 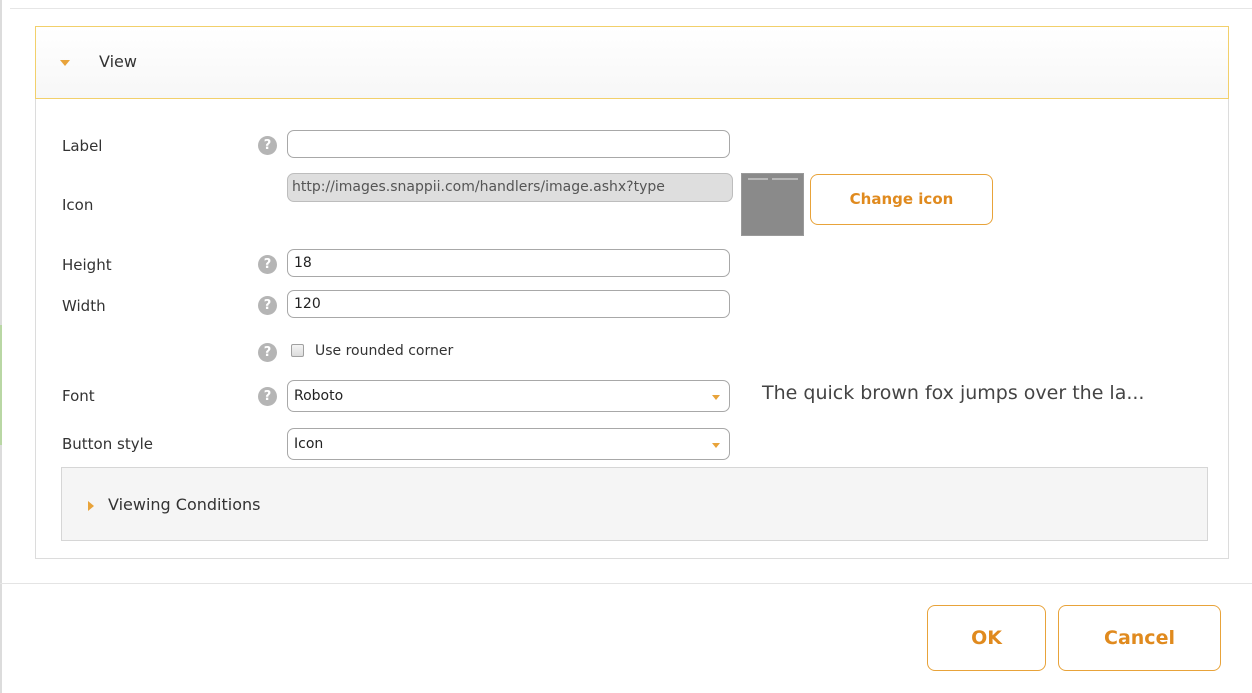 I want to click on change-icon-button: Change icon, so click(x=901, y=199).